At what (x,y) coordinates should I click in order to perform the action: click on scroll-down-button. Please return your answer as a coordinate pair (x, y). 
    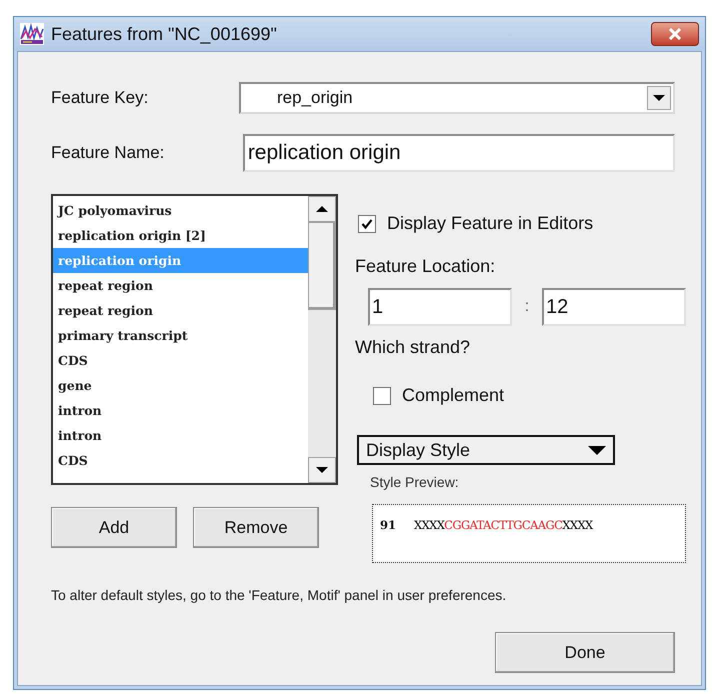
    Looking at the image, I should click on (322, 470).